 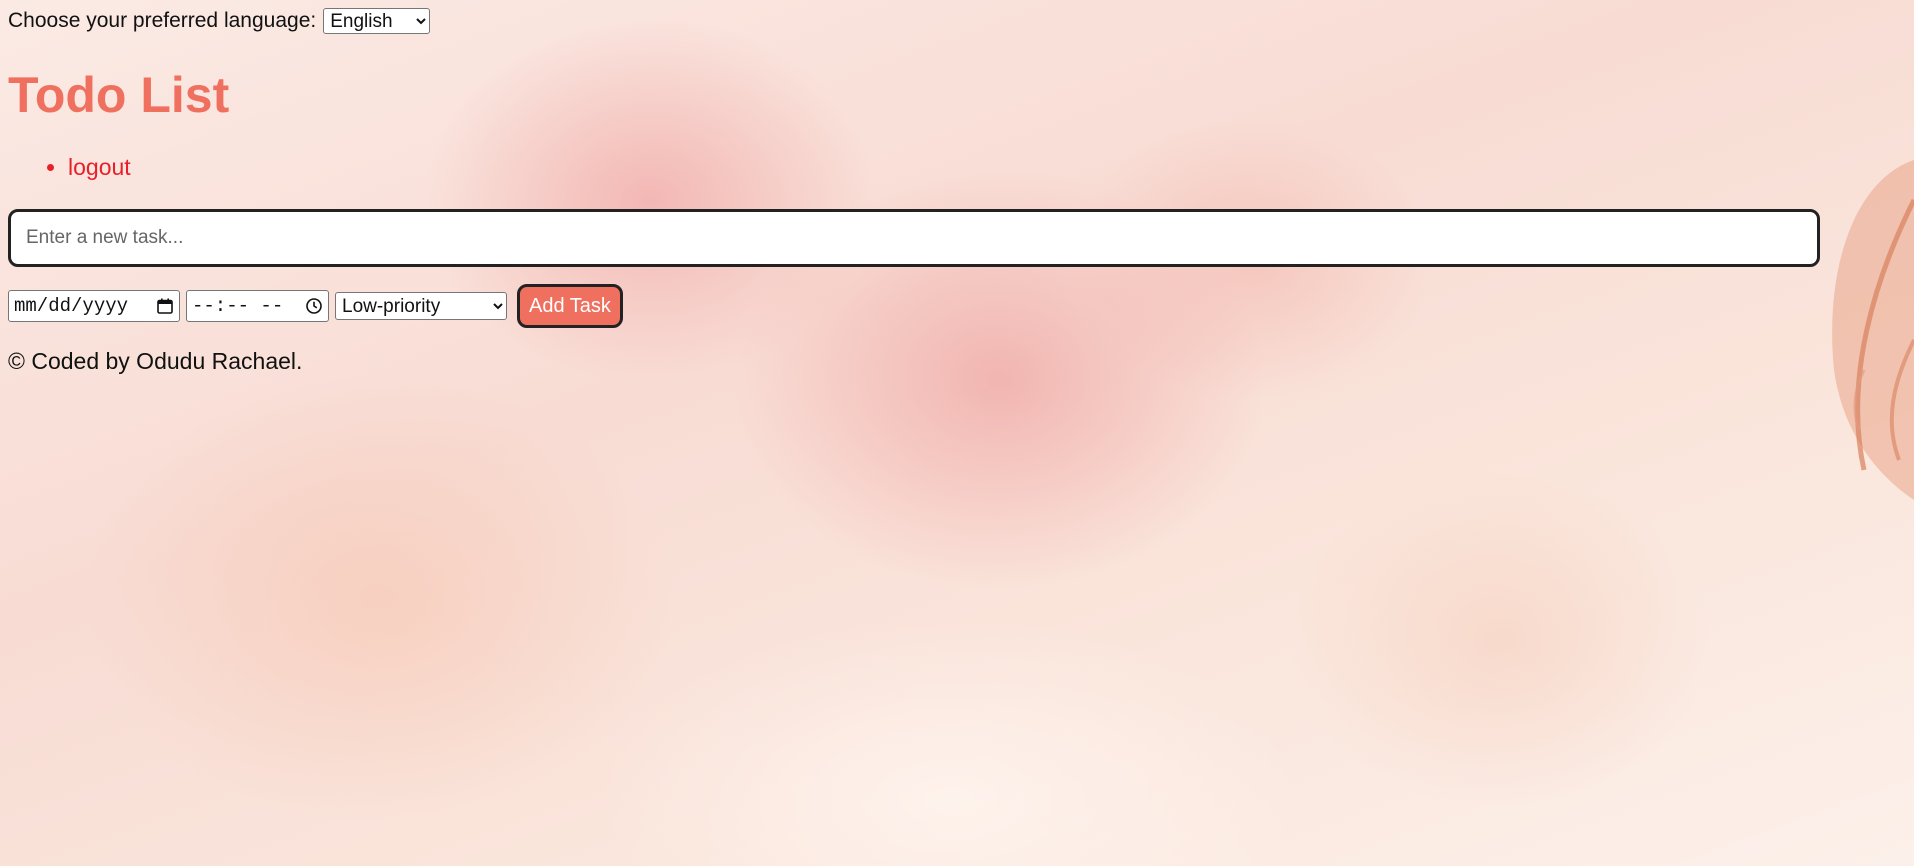 I want to click on due-date-placeholder: mm/dd/yyyy, so click(x=71, y=306).